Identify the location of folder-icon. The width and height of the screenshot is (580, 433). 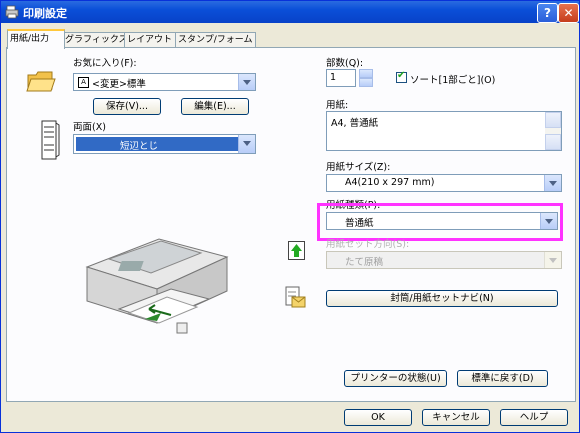
(41, 81).